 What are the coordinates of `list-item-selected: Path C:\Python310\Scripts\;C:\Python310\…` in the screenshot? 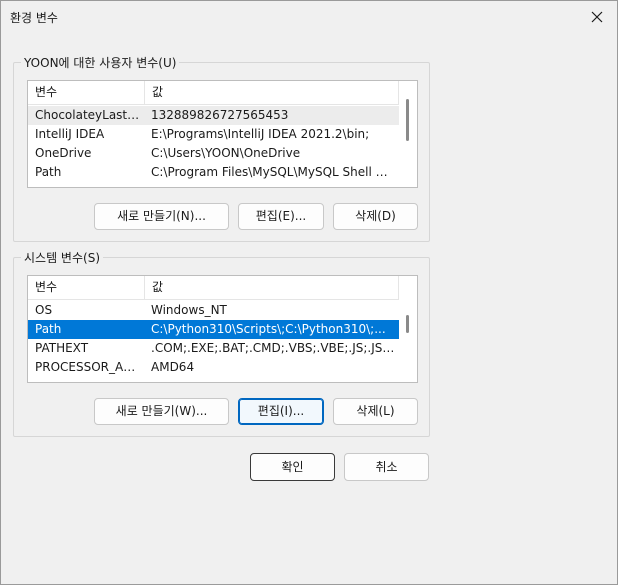 It's located at (213, 329).